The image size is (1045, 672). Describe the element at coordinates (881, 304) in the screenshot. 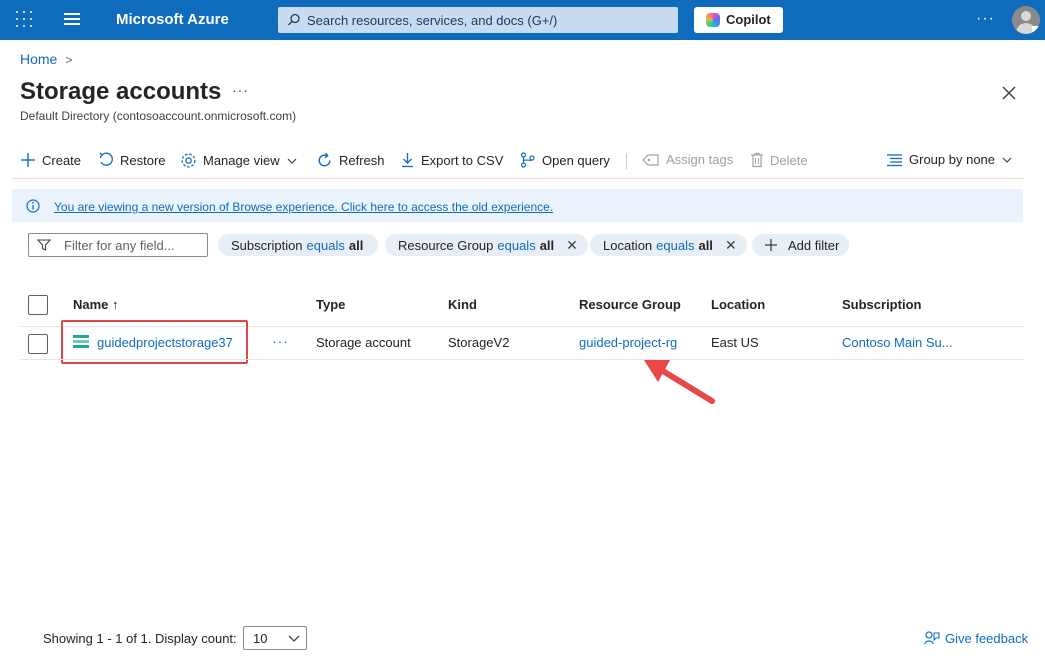

I see `column-header-subscription: Subscription` at that location.